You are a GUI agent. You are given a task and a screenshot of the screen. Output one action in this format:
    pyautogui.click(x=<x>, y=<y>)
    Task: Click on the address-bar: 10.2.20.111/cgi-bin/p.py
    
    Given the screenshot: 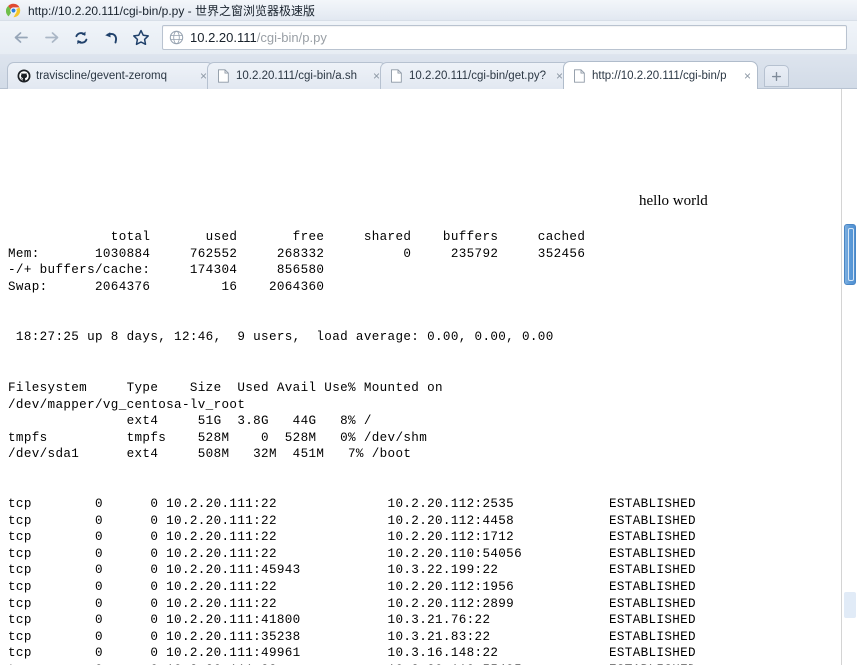 What is the action you would take?
    pyautogui.click(x=504, y=37)
    